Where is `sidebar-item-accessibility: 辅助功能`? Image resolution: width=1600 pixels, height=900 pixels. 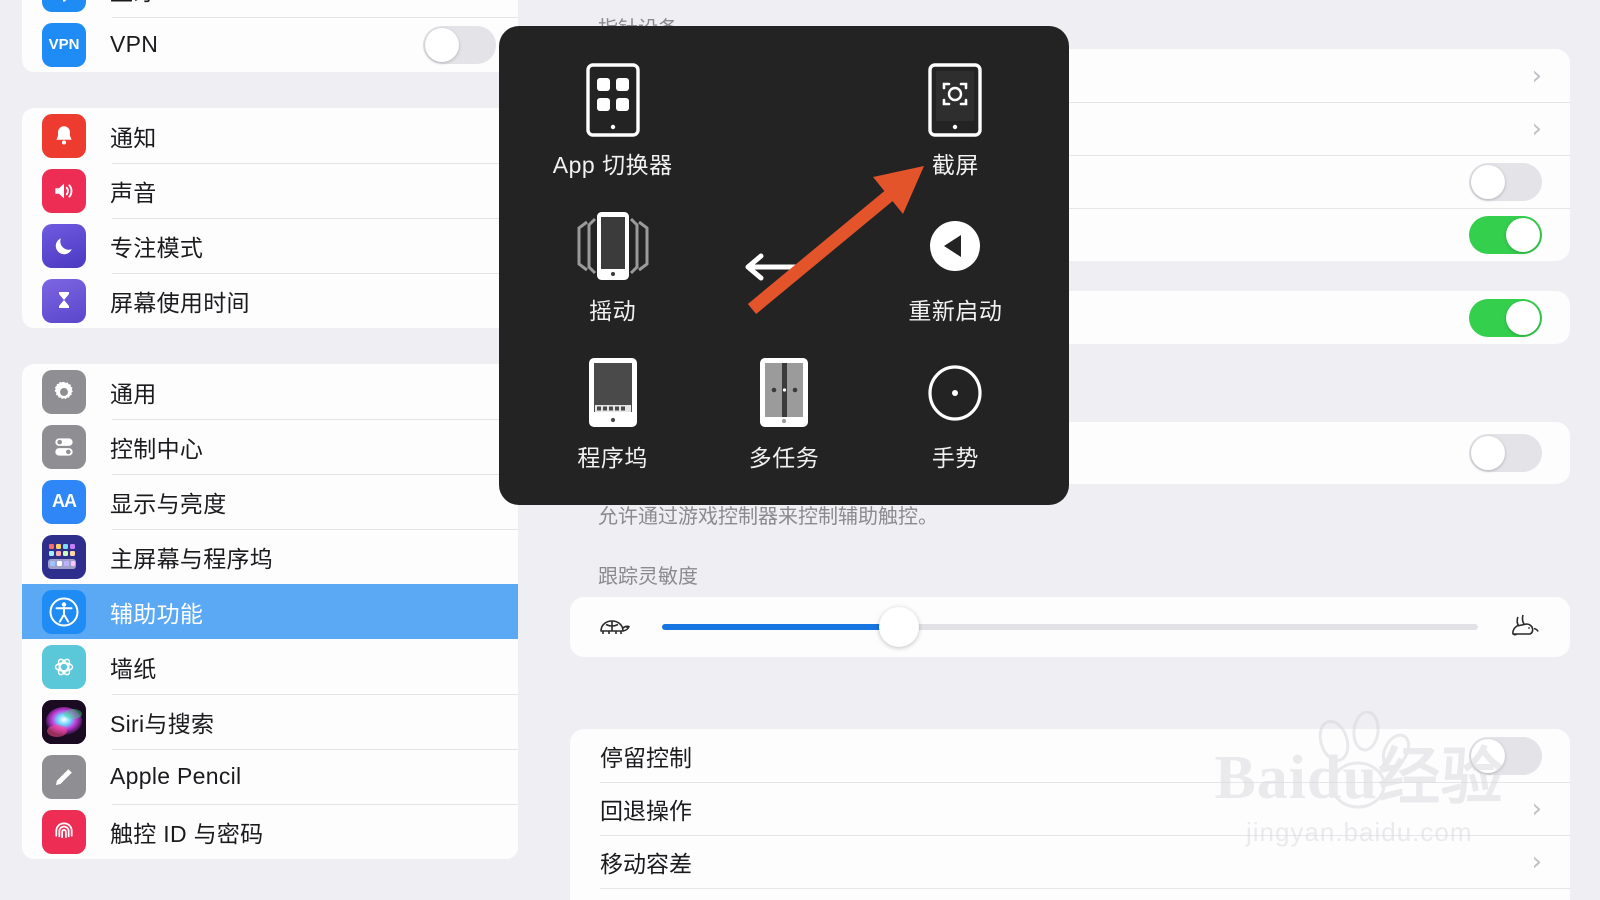 sidebar-item-accessibility: 辅助功能 is located at coordinates (270, 611).